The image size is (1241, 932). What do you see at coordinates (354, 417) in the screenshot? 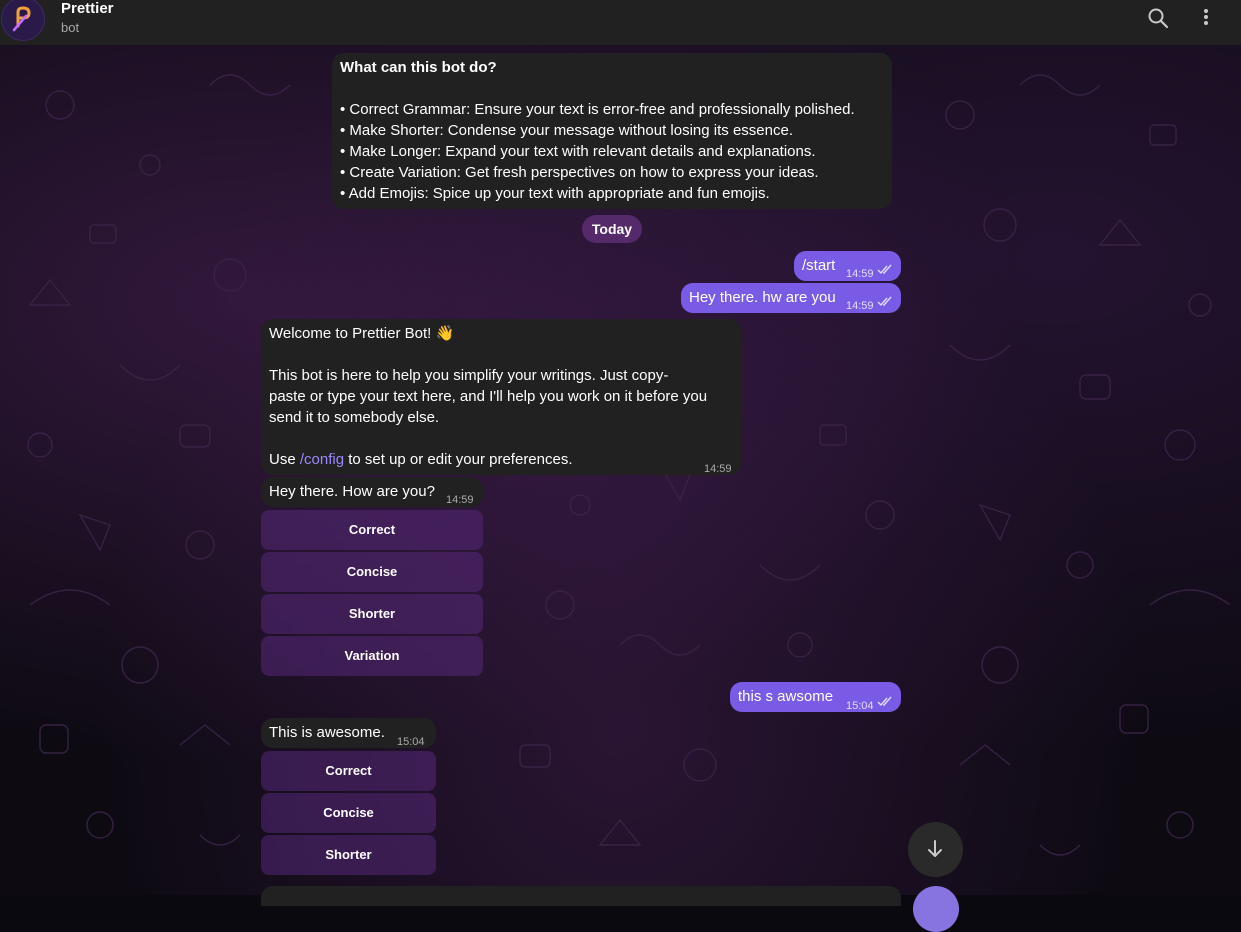
I see `welcome-paragraph-line: send it to somebody else.` at bounding box center [354, 417].